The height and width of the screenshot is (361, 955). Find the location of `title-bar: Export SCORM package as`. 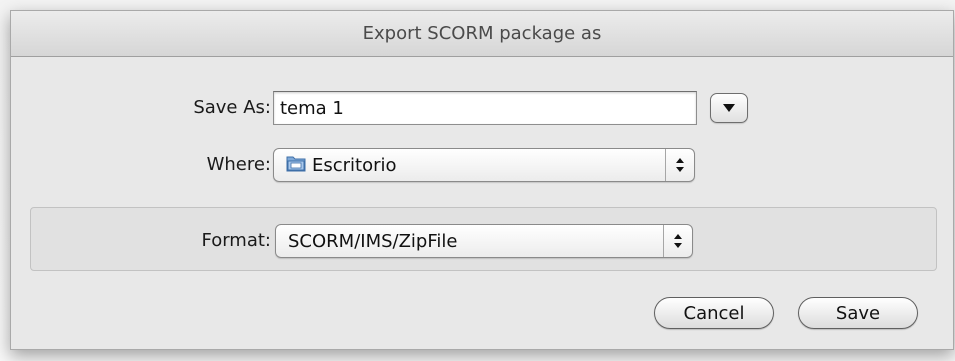

title-bar: Export SCORM package as is located at coordinates (482, 34).